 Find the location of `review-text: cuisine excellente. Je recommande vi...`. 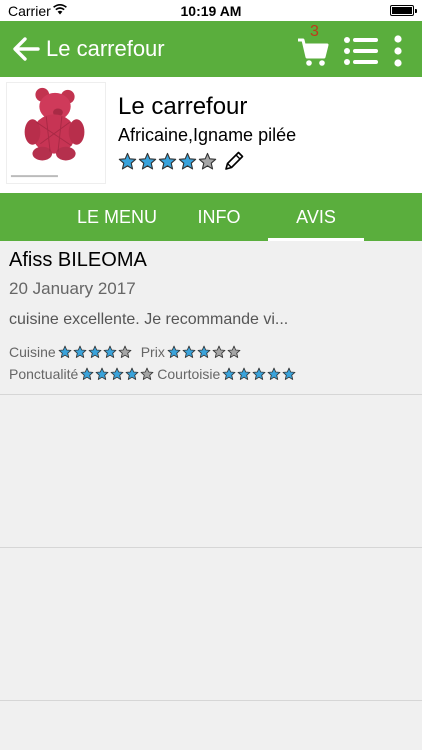

review-text: cuisine excellente. Je recommande vi... is located at coordinates (149, 319).